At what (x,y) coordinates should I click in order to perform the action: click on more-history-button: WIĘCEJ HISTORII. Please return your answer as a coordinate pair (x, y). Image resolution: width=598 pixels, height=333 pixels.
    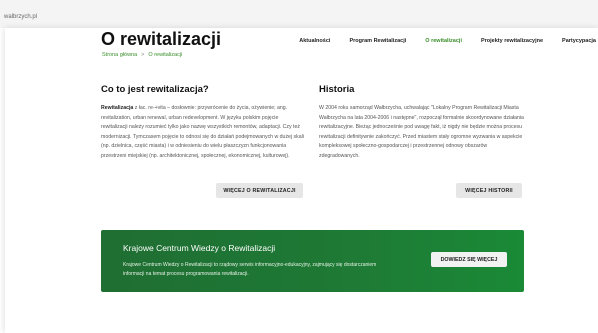
    Looking at the image, I should click on (489, 190).